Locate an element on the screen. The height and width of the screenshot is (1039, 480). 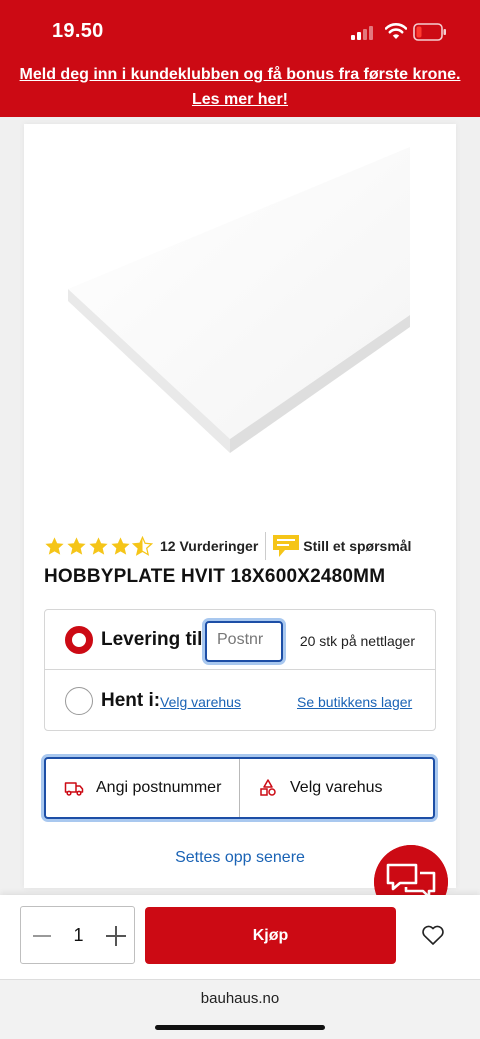
shapes-icon is located at coordinates (268, 787).